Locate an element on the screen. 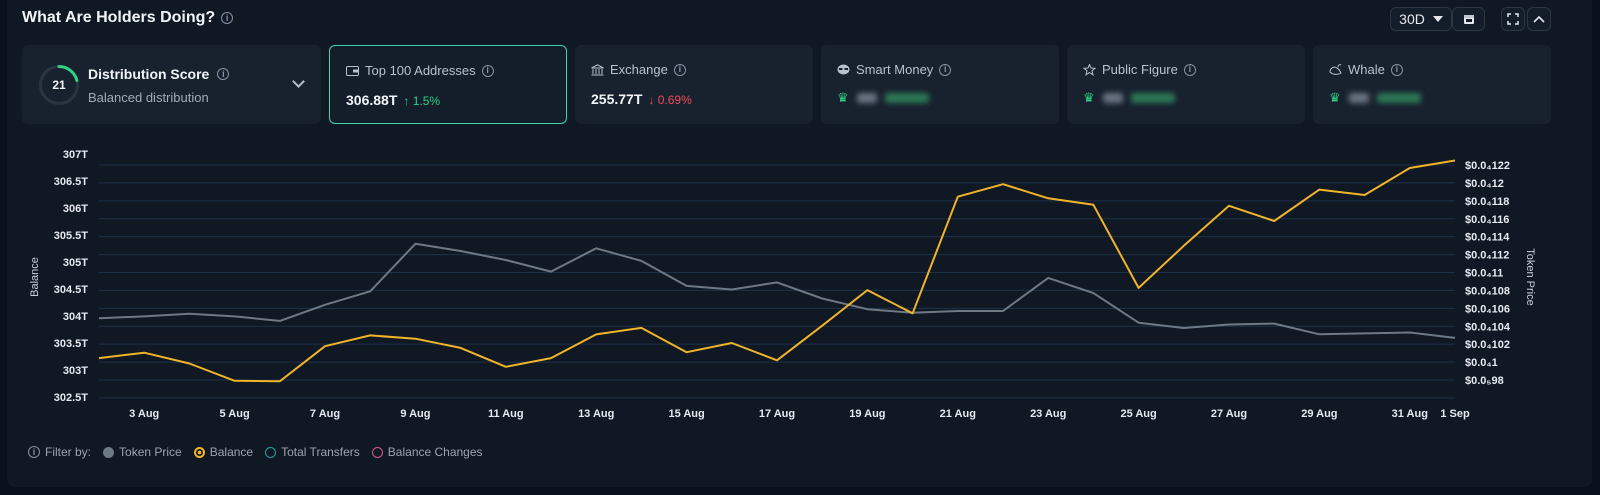  filter-item-label: Balance Changes is located at coordinates (435, 452).